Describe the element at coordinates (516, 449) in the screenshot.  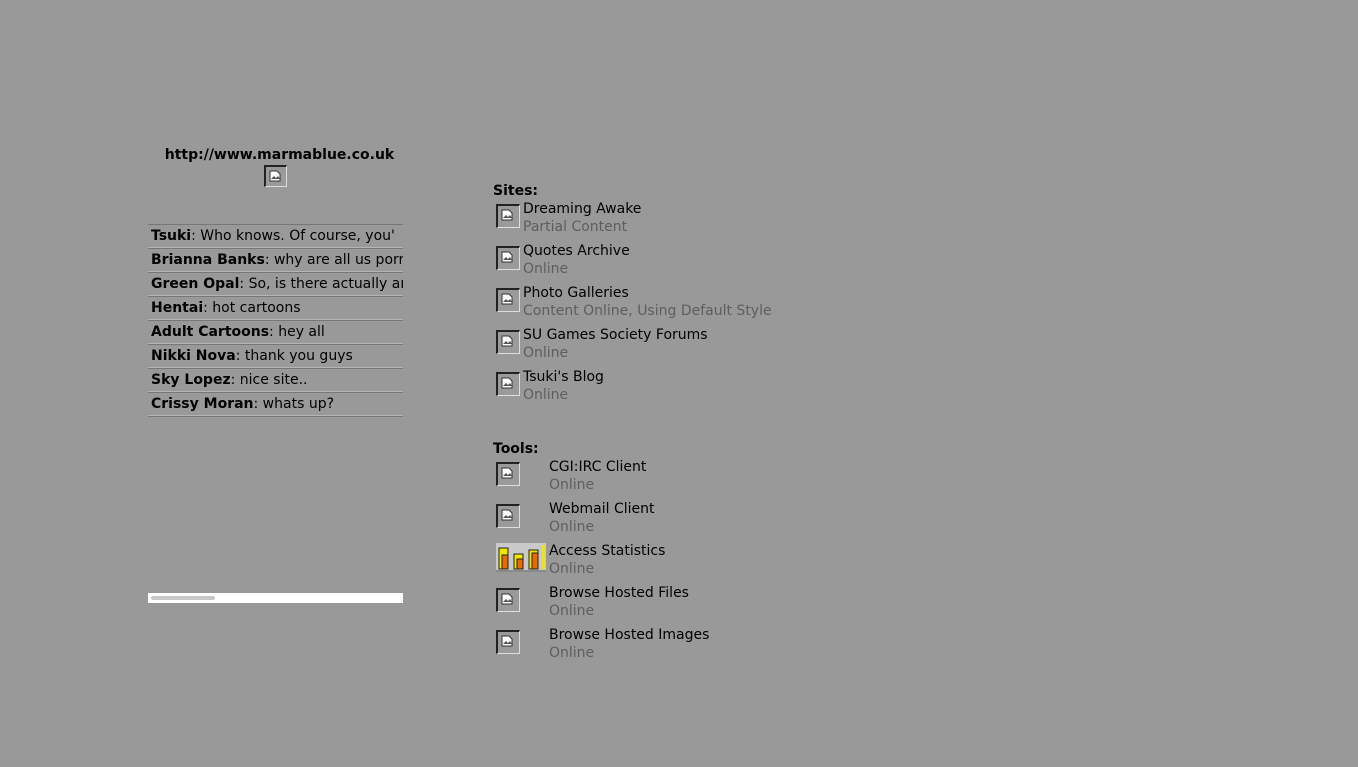
I see `tools-heading: Tools:` at that location.